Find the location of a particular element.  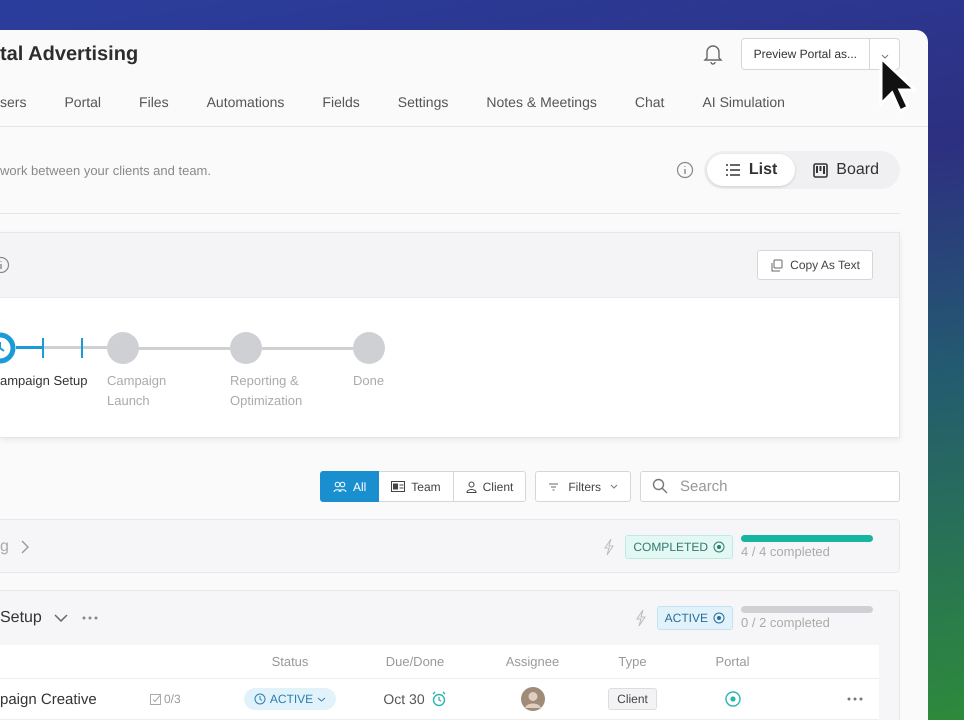

nav-tab: Settings is located at coordinates (423, 102).